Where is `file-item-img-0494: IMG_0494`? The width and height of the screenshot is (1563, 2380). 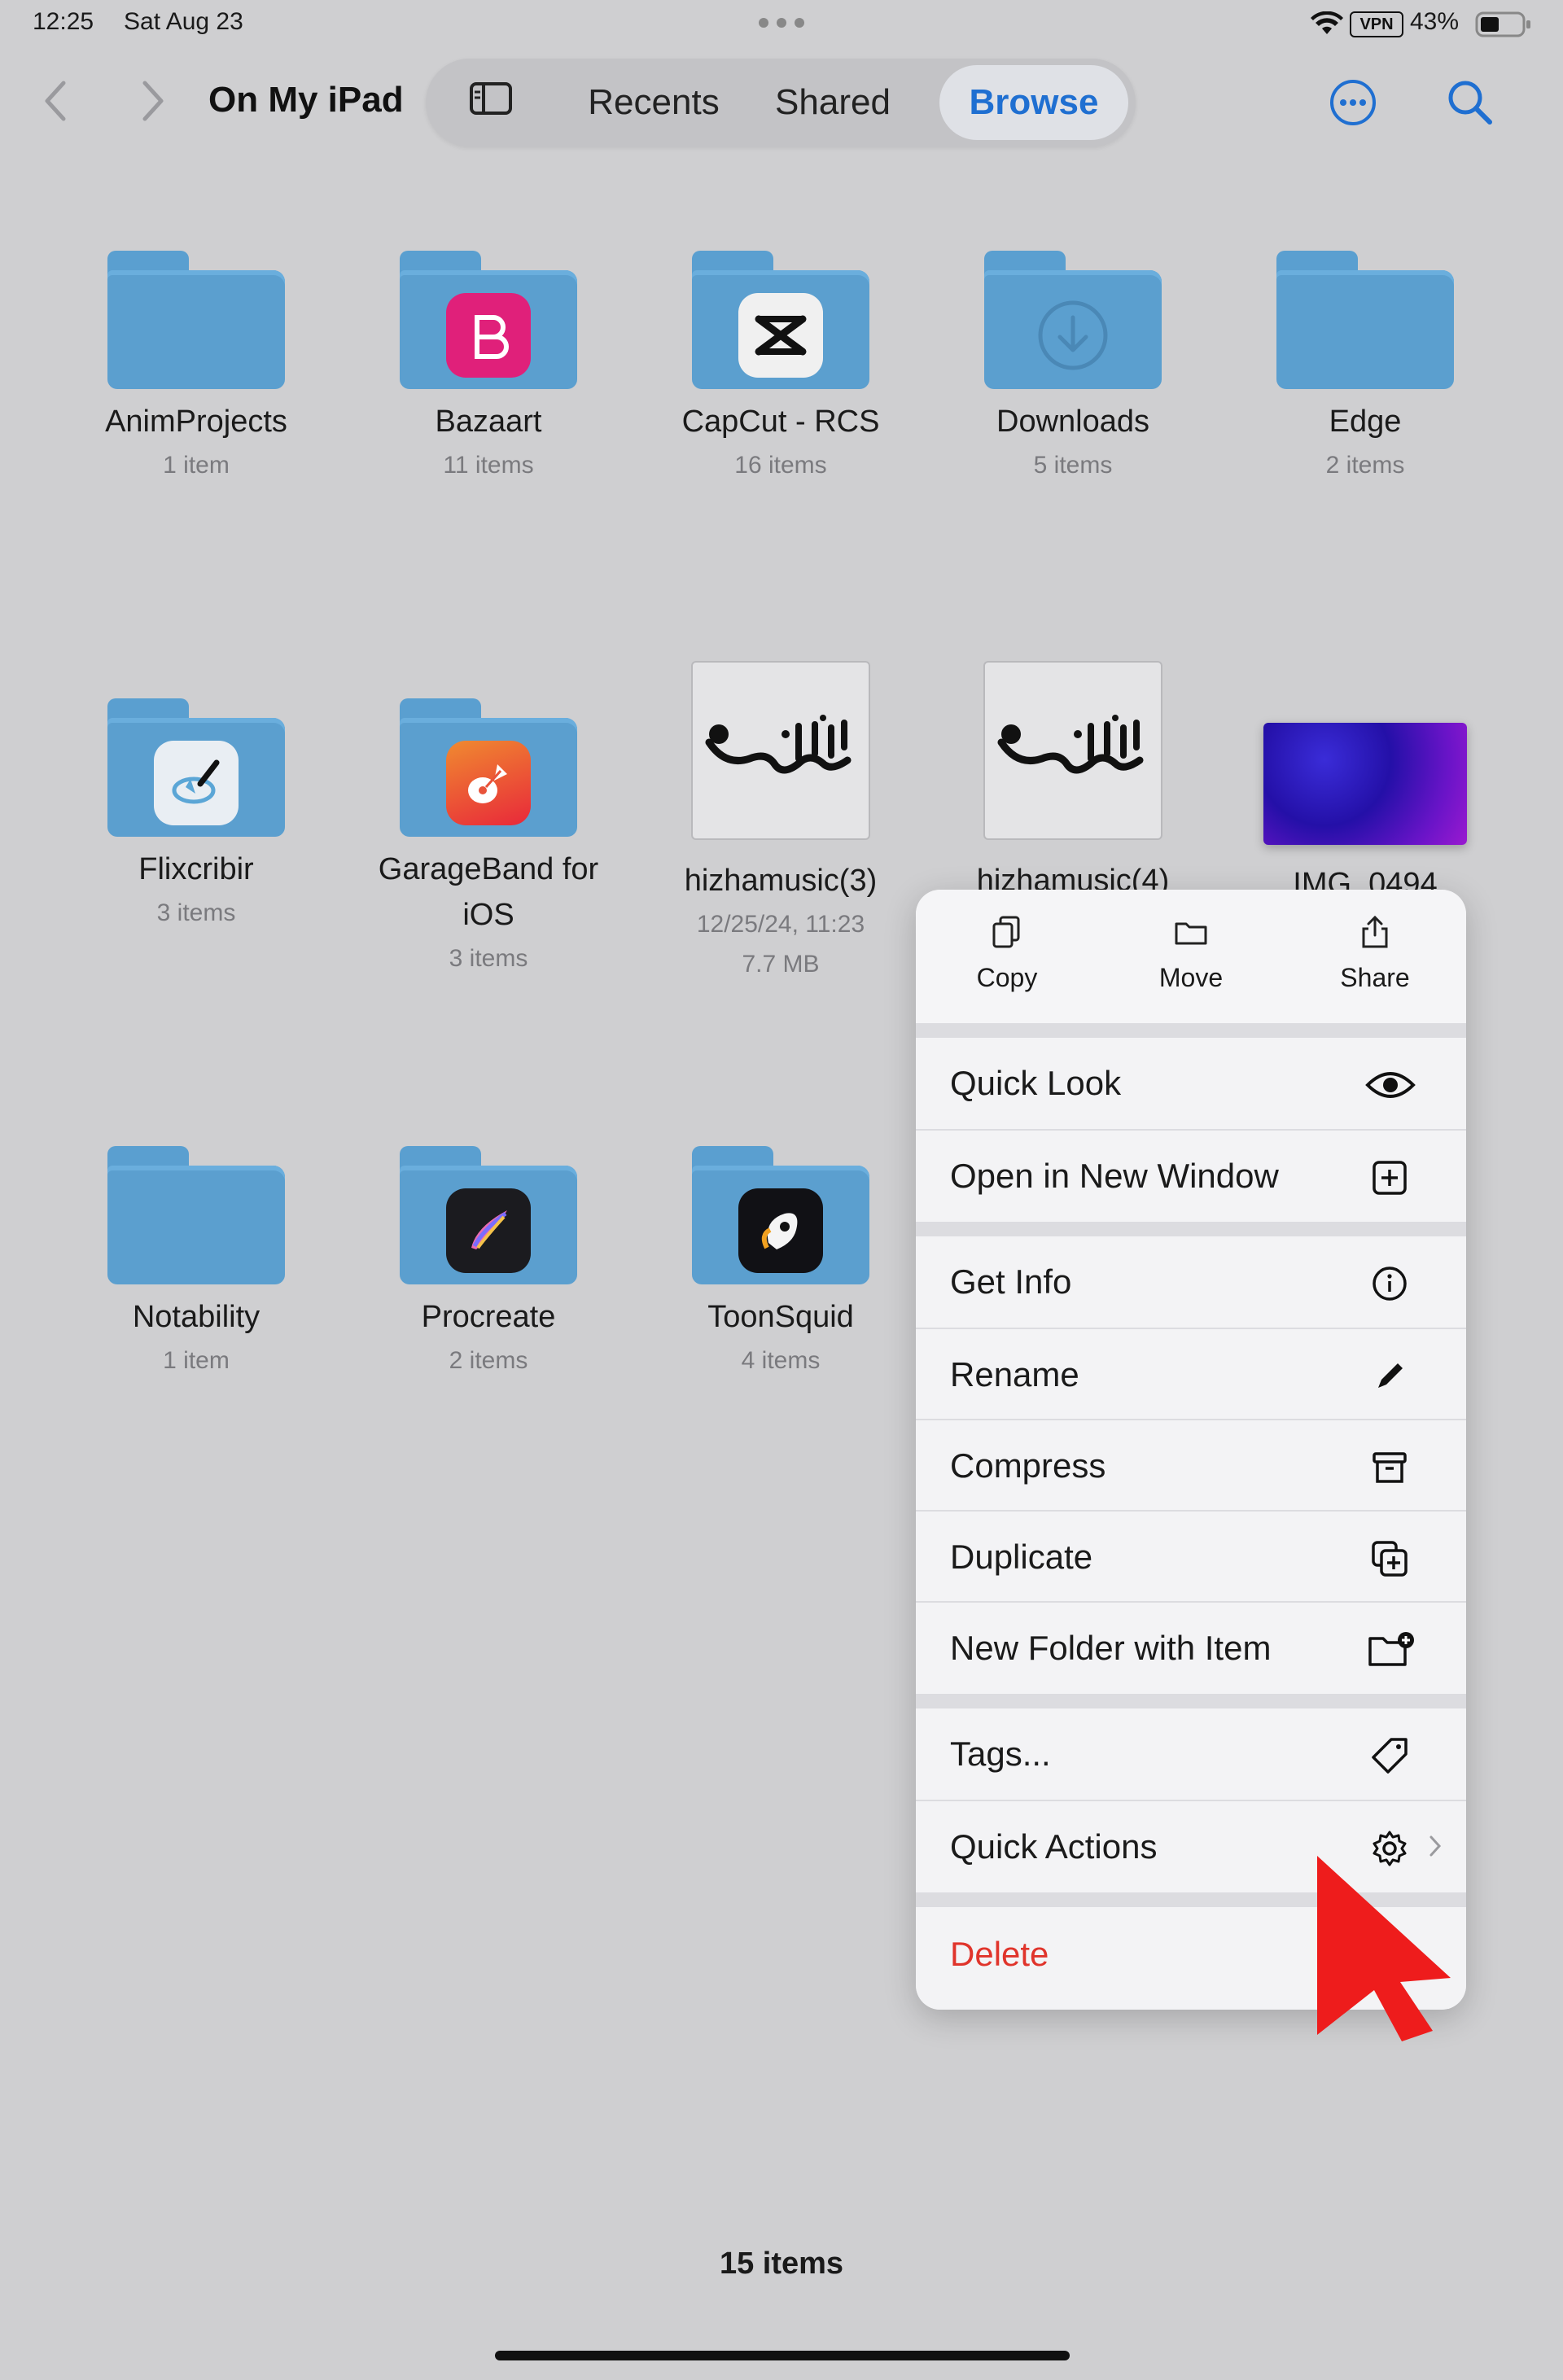 file-item-img-0494: IMG_0494 is located at coordinates (1365, 815).